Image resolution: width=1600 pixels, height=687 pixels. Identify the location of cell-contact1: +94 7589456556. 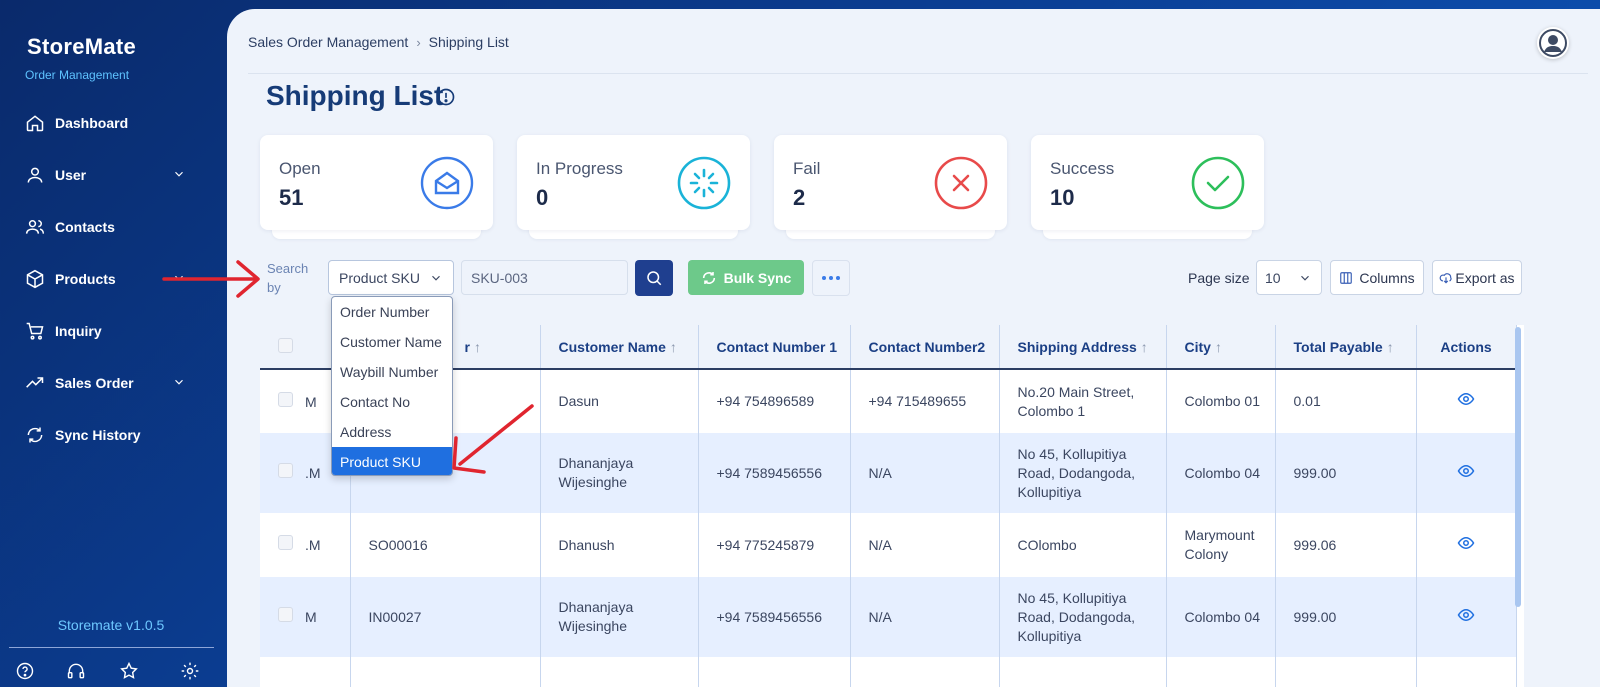
(774, 617).